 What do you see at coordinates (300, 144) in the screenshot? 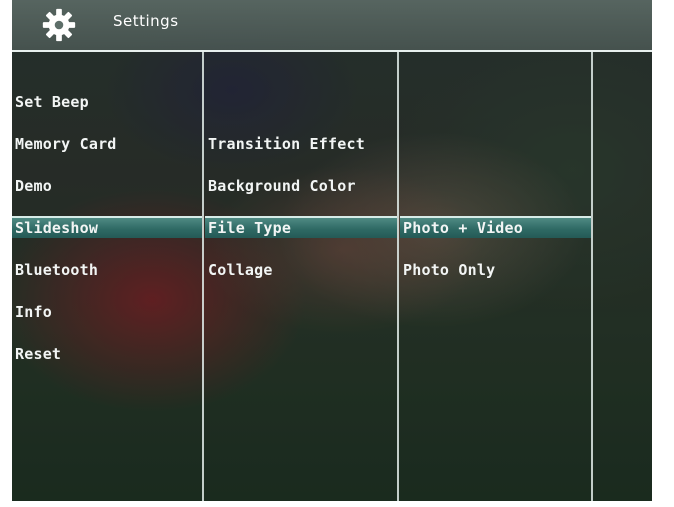
I see `menu-item-transition-effect: Transition Effect` at bounding box center [300, 144].